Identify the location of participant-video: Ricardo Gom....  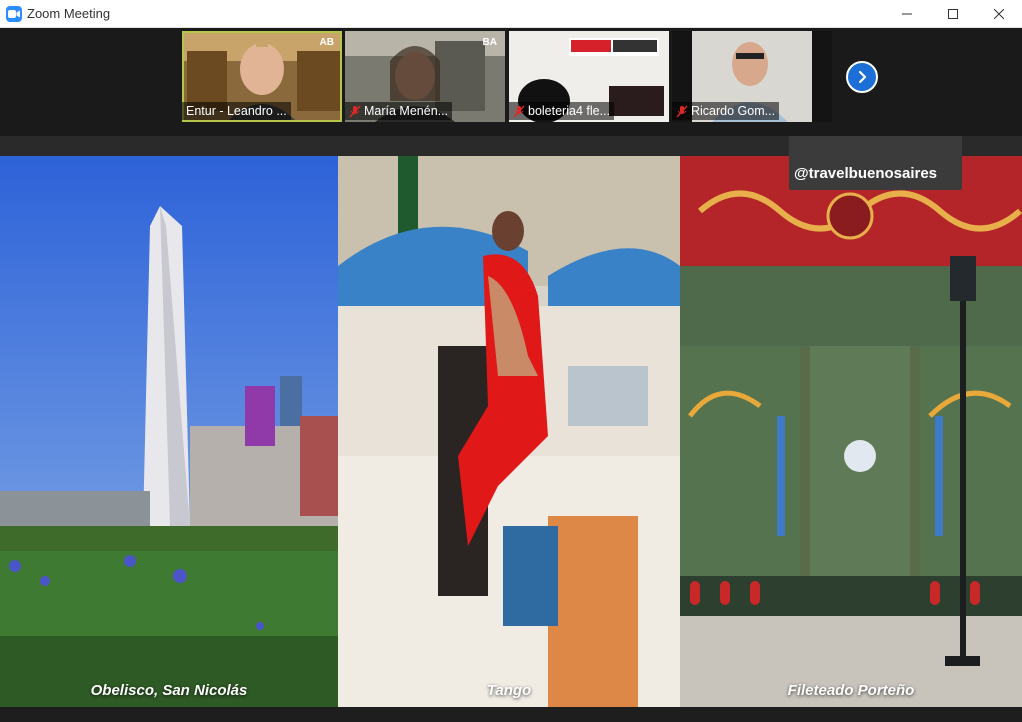
(752, 76).